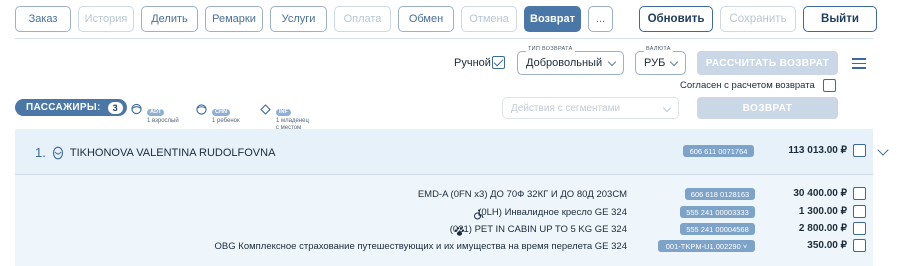  What do you see at coordinates (226, 121) in the screenshot?
I see `child-desc: 1 ребенок` at bounding box center [226, 121].